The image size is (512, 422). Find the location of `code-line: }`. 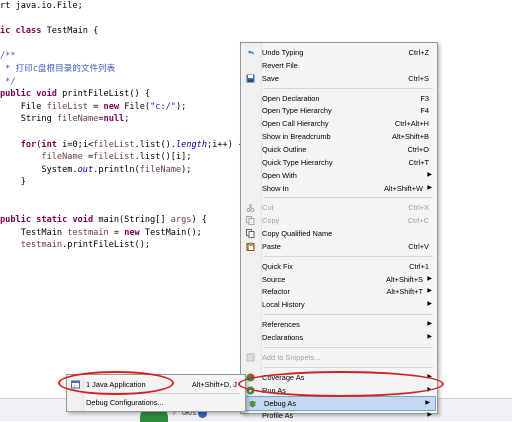

code-line: } is located at coordinates (121, 182).